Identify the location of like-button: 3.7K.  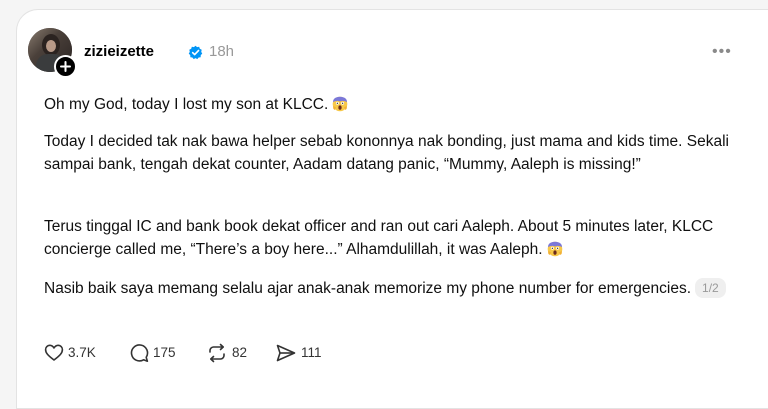
(75, 353).